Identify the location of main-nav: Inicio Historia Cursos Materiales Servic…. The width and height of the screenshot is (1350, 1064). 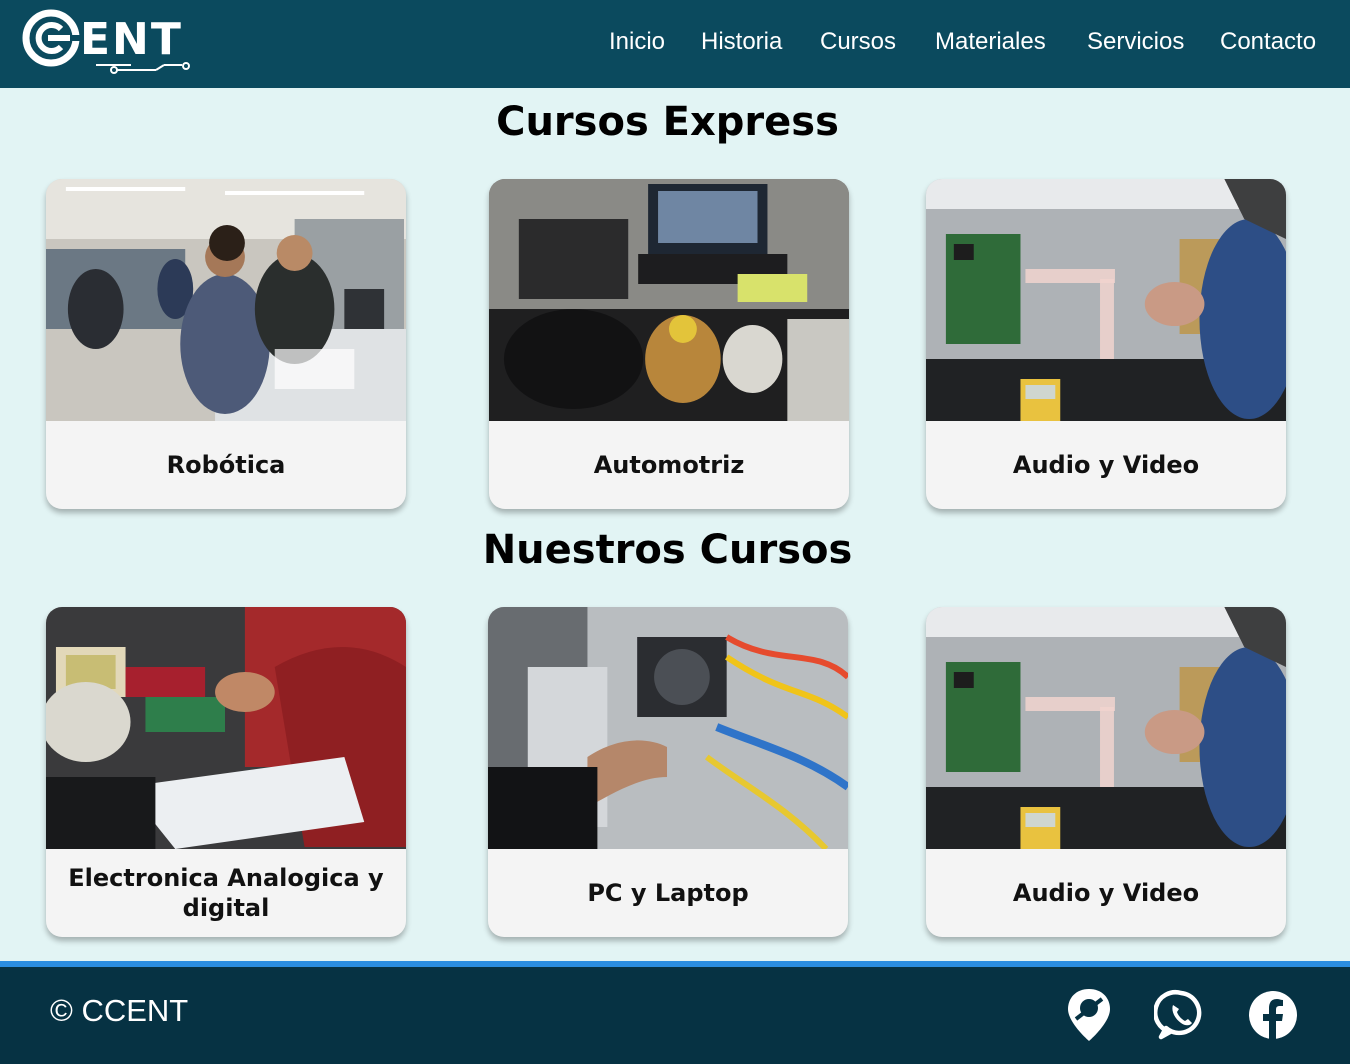
(675, 44).